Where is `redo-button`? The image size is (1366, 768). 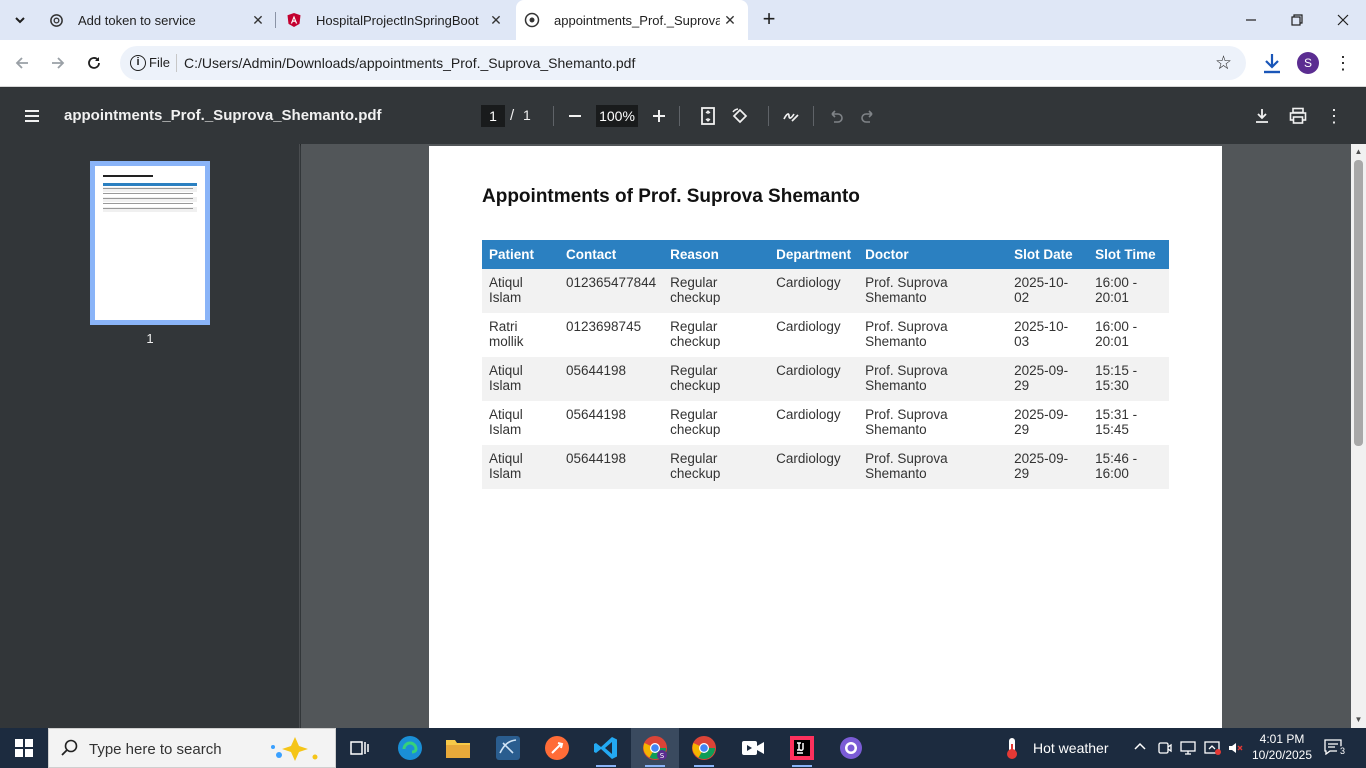
redo-button is located at coordinates (868, 116).